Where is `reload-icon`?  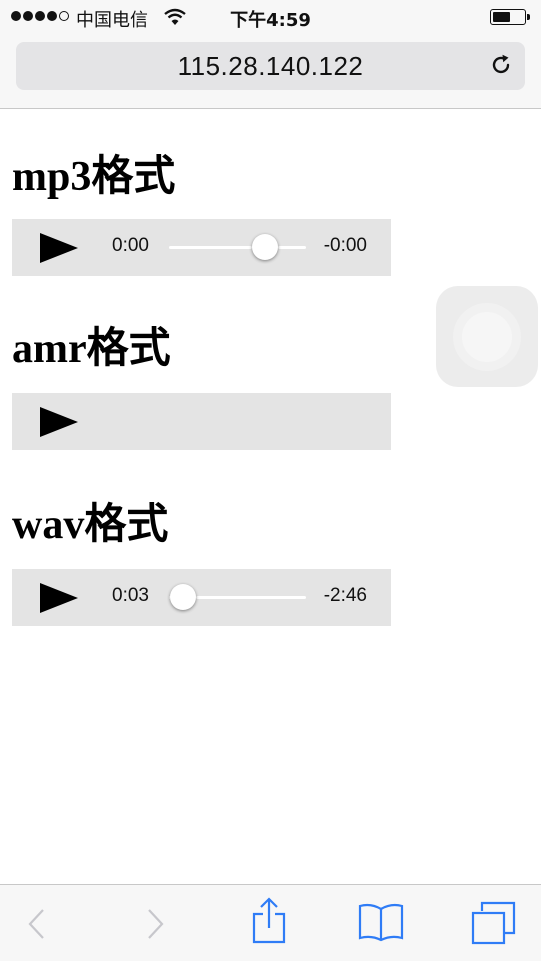
reload-icon is located at coordinates (501, 65).